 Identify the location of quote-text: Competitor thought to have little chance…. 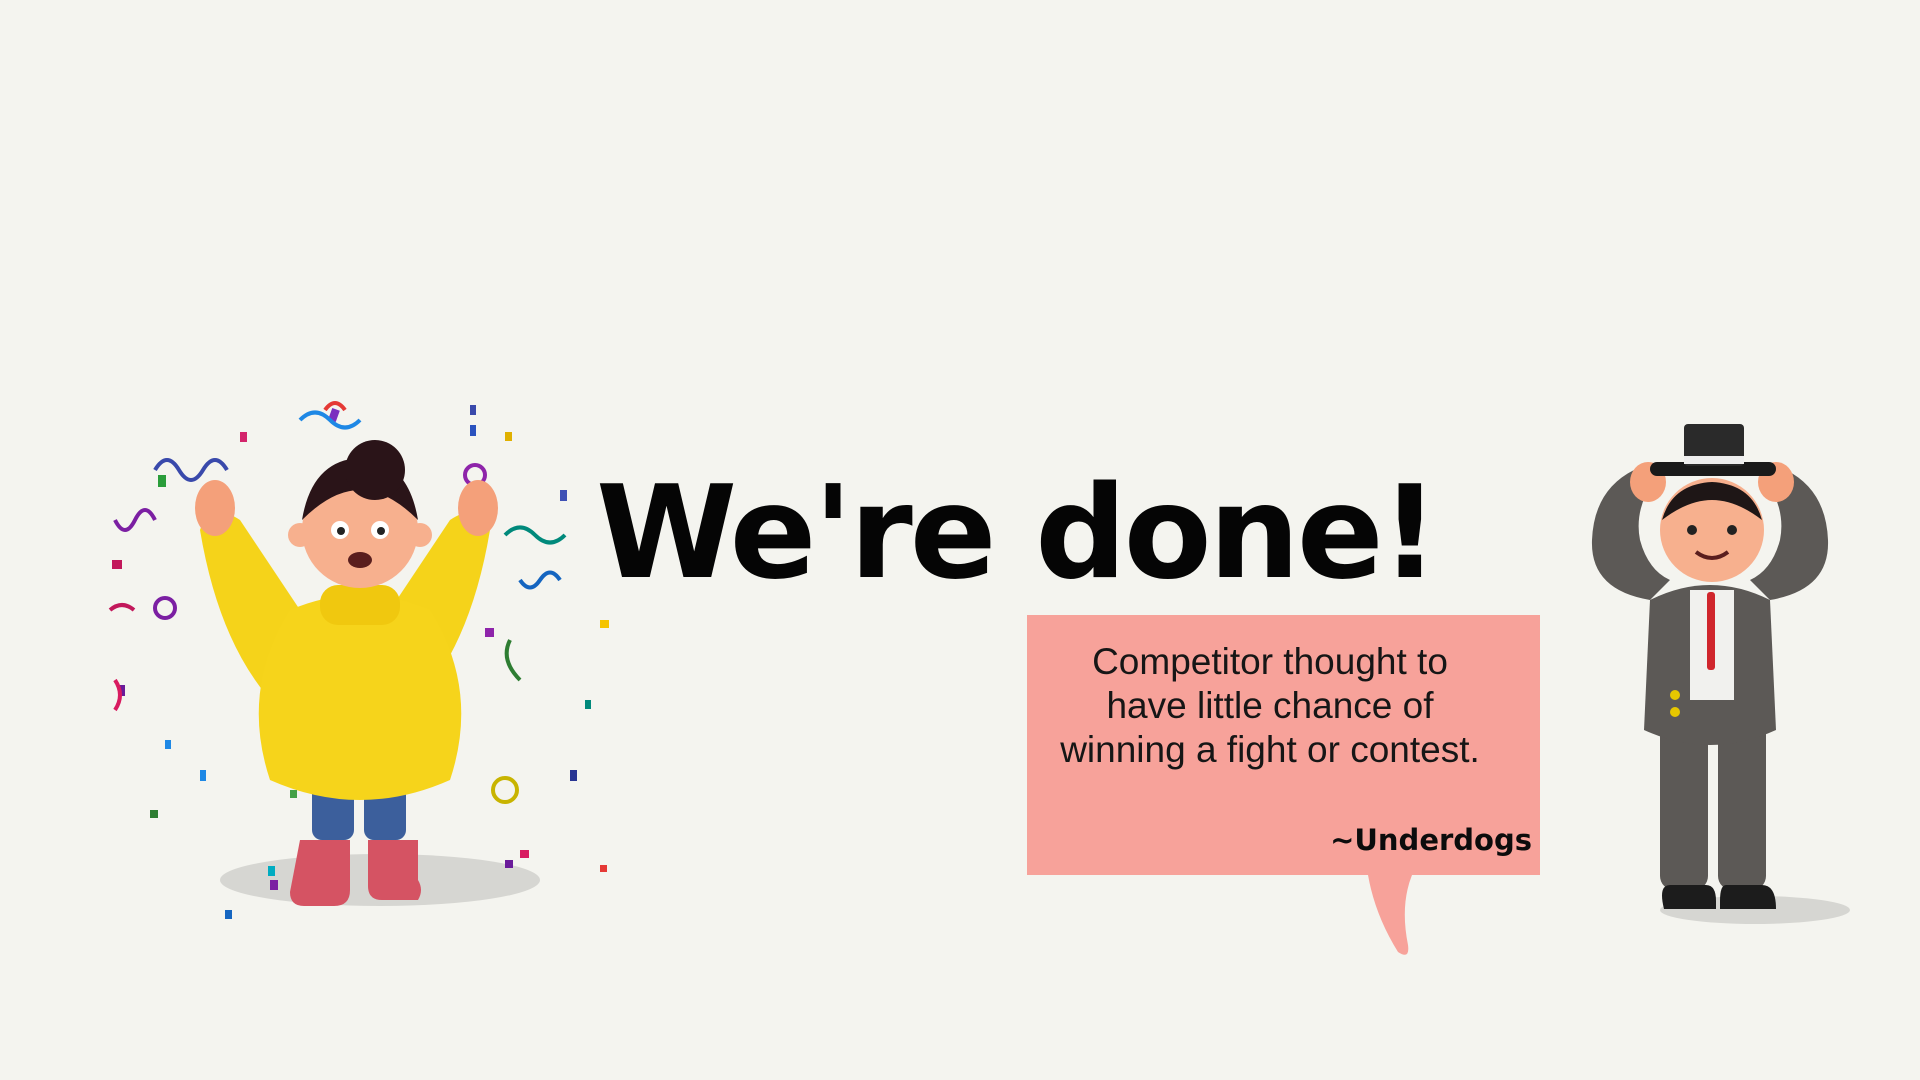
(1270, 705).